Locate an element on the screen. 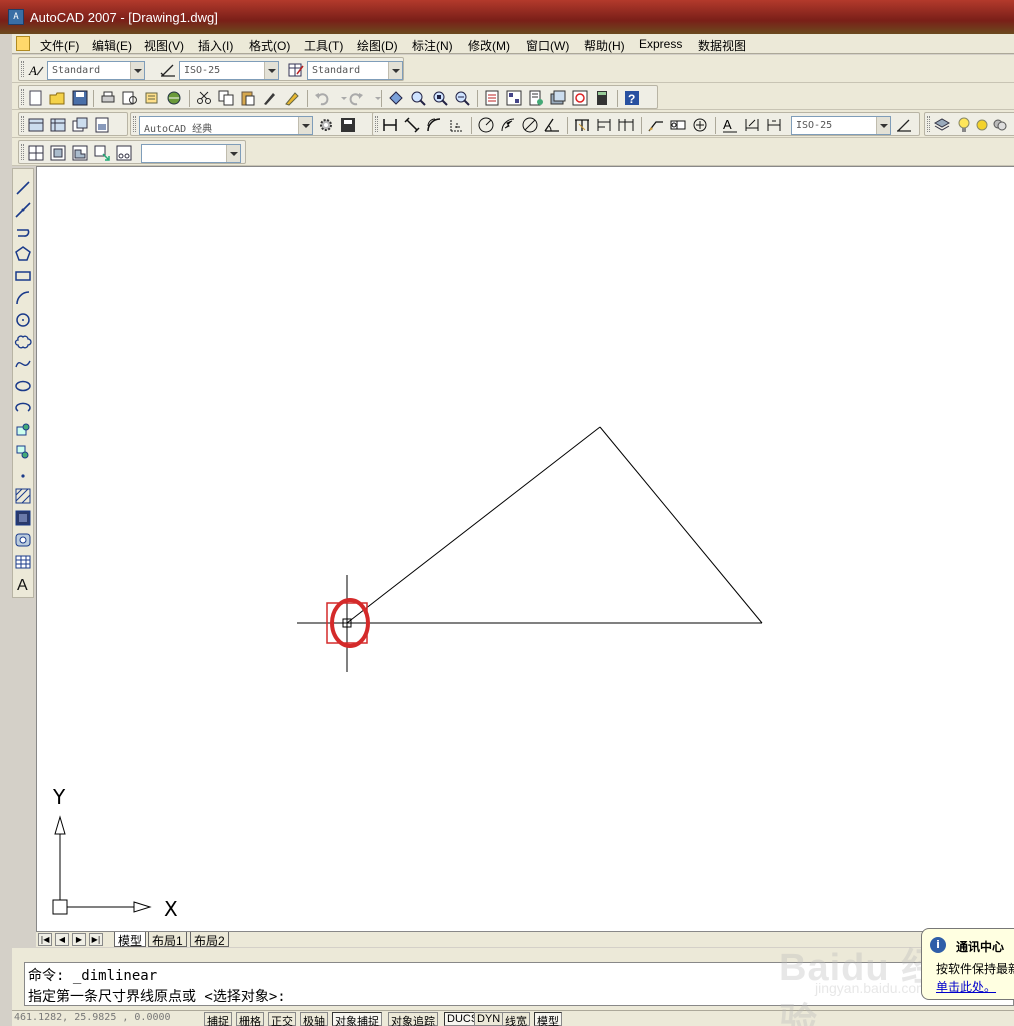  menu-modify: 修改(M) is located at coordinates (489, 45).